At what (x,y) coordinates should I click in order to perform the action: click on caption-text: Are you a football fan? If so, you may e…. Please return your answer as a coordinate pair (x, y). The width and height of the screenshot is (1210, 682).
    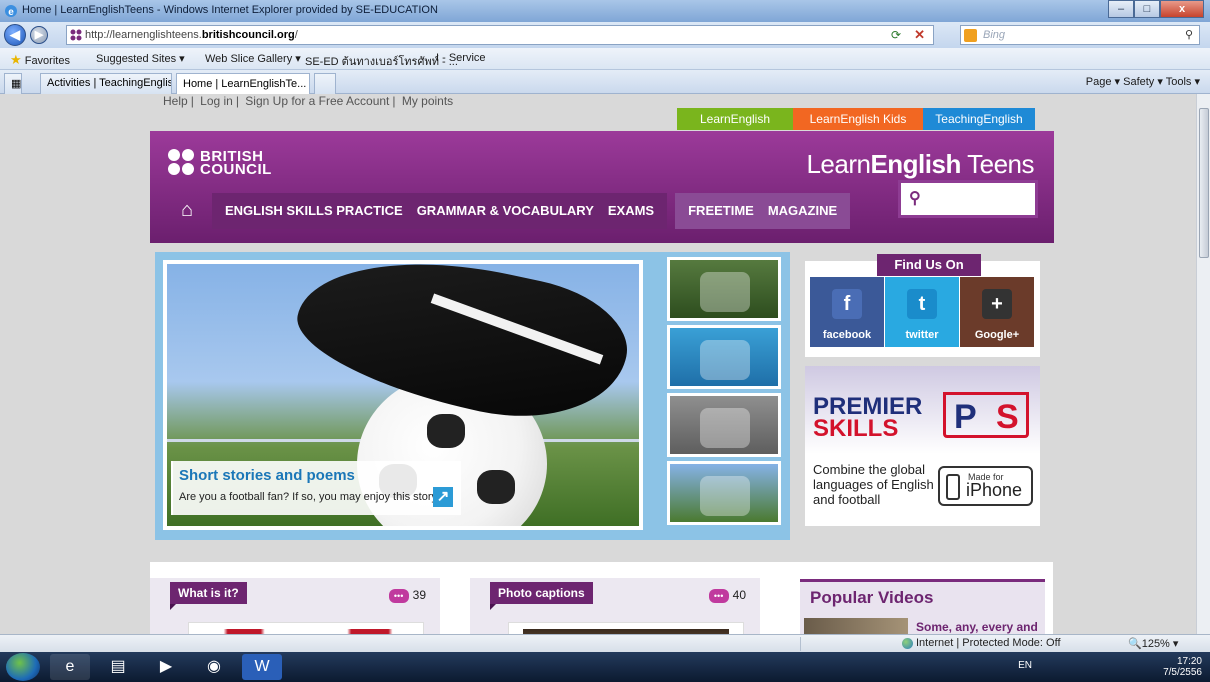
    Looking at the image, I should click on (309, 497).